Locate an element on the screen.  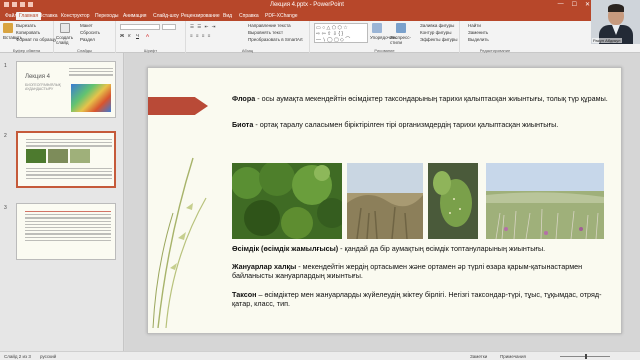
language-indicator: русский is located at coordinates (48, 356).